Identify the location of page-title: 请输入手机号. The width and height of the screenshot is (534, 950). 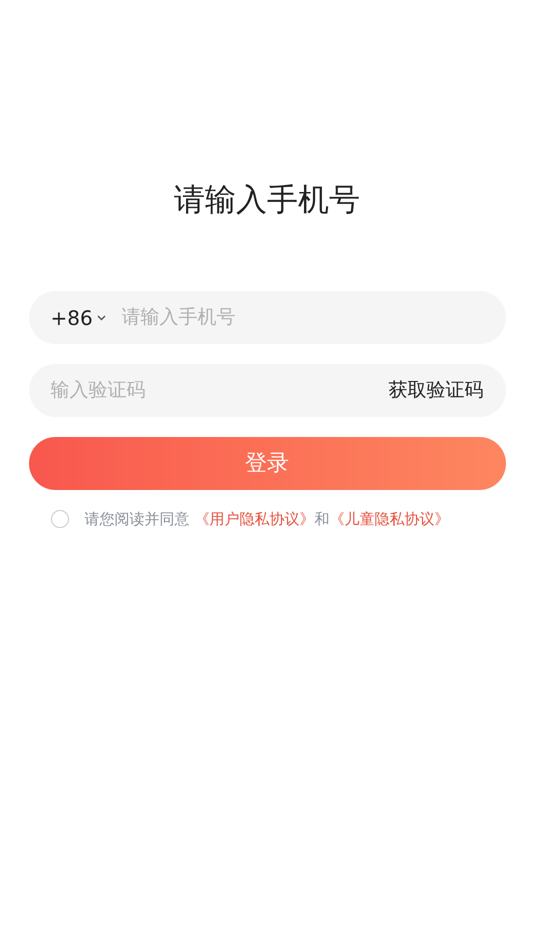
(267, 200).